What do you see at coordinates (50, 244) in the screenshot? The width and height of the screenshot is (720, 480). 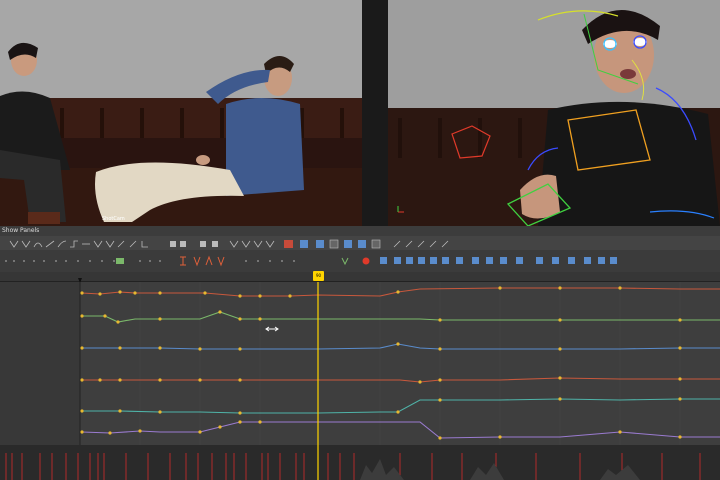 I see `tangent-linear-icon` at bounding box center [50, 244].